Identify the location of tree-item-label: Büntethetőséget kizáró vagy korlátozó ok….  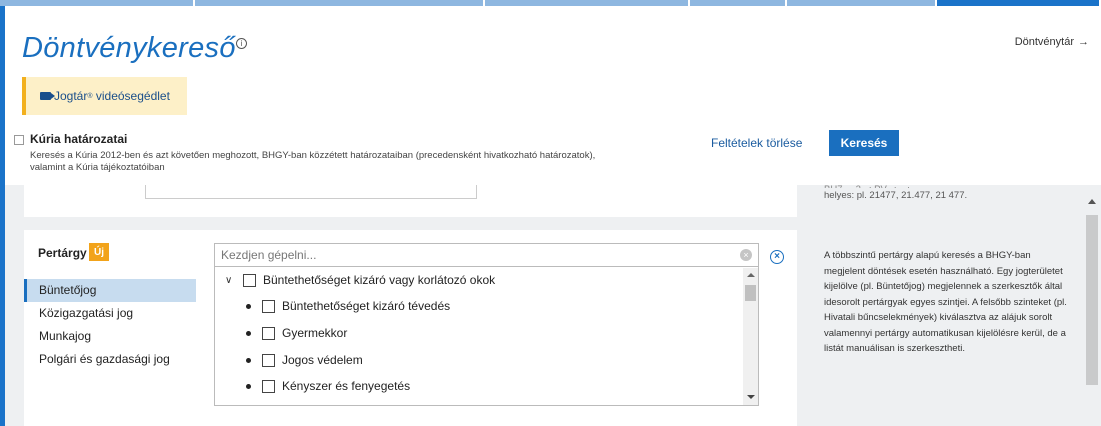
(379, 280).